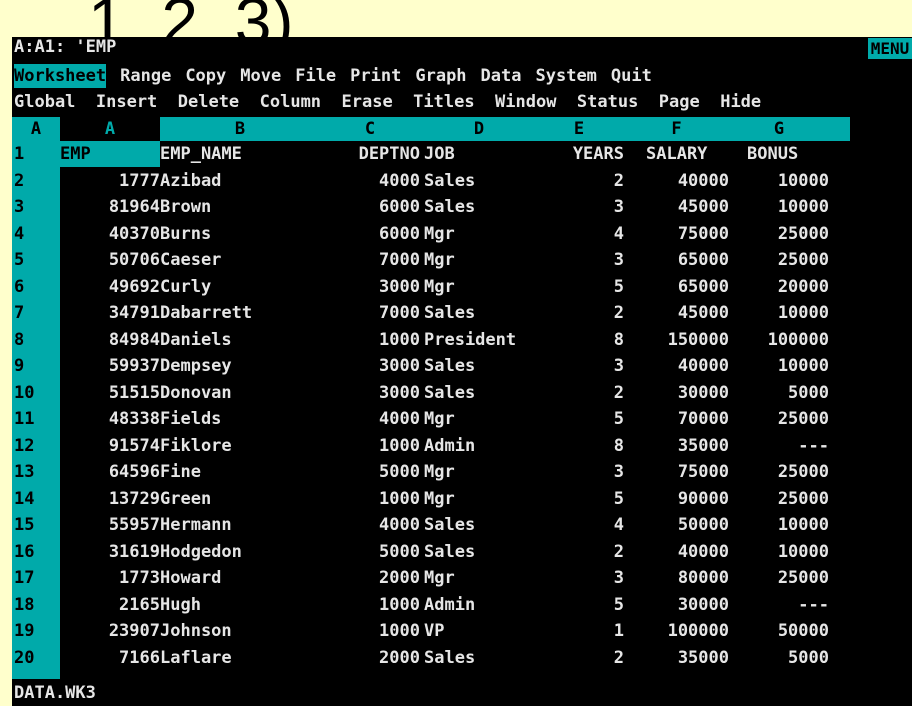  What do you see at coordinates (479, 313) in the screenshot?
I see `cell-d7: Sales` at bounding box center [479, 313].